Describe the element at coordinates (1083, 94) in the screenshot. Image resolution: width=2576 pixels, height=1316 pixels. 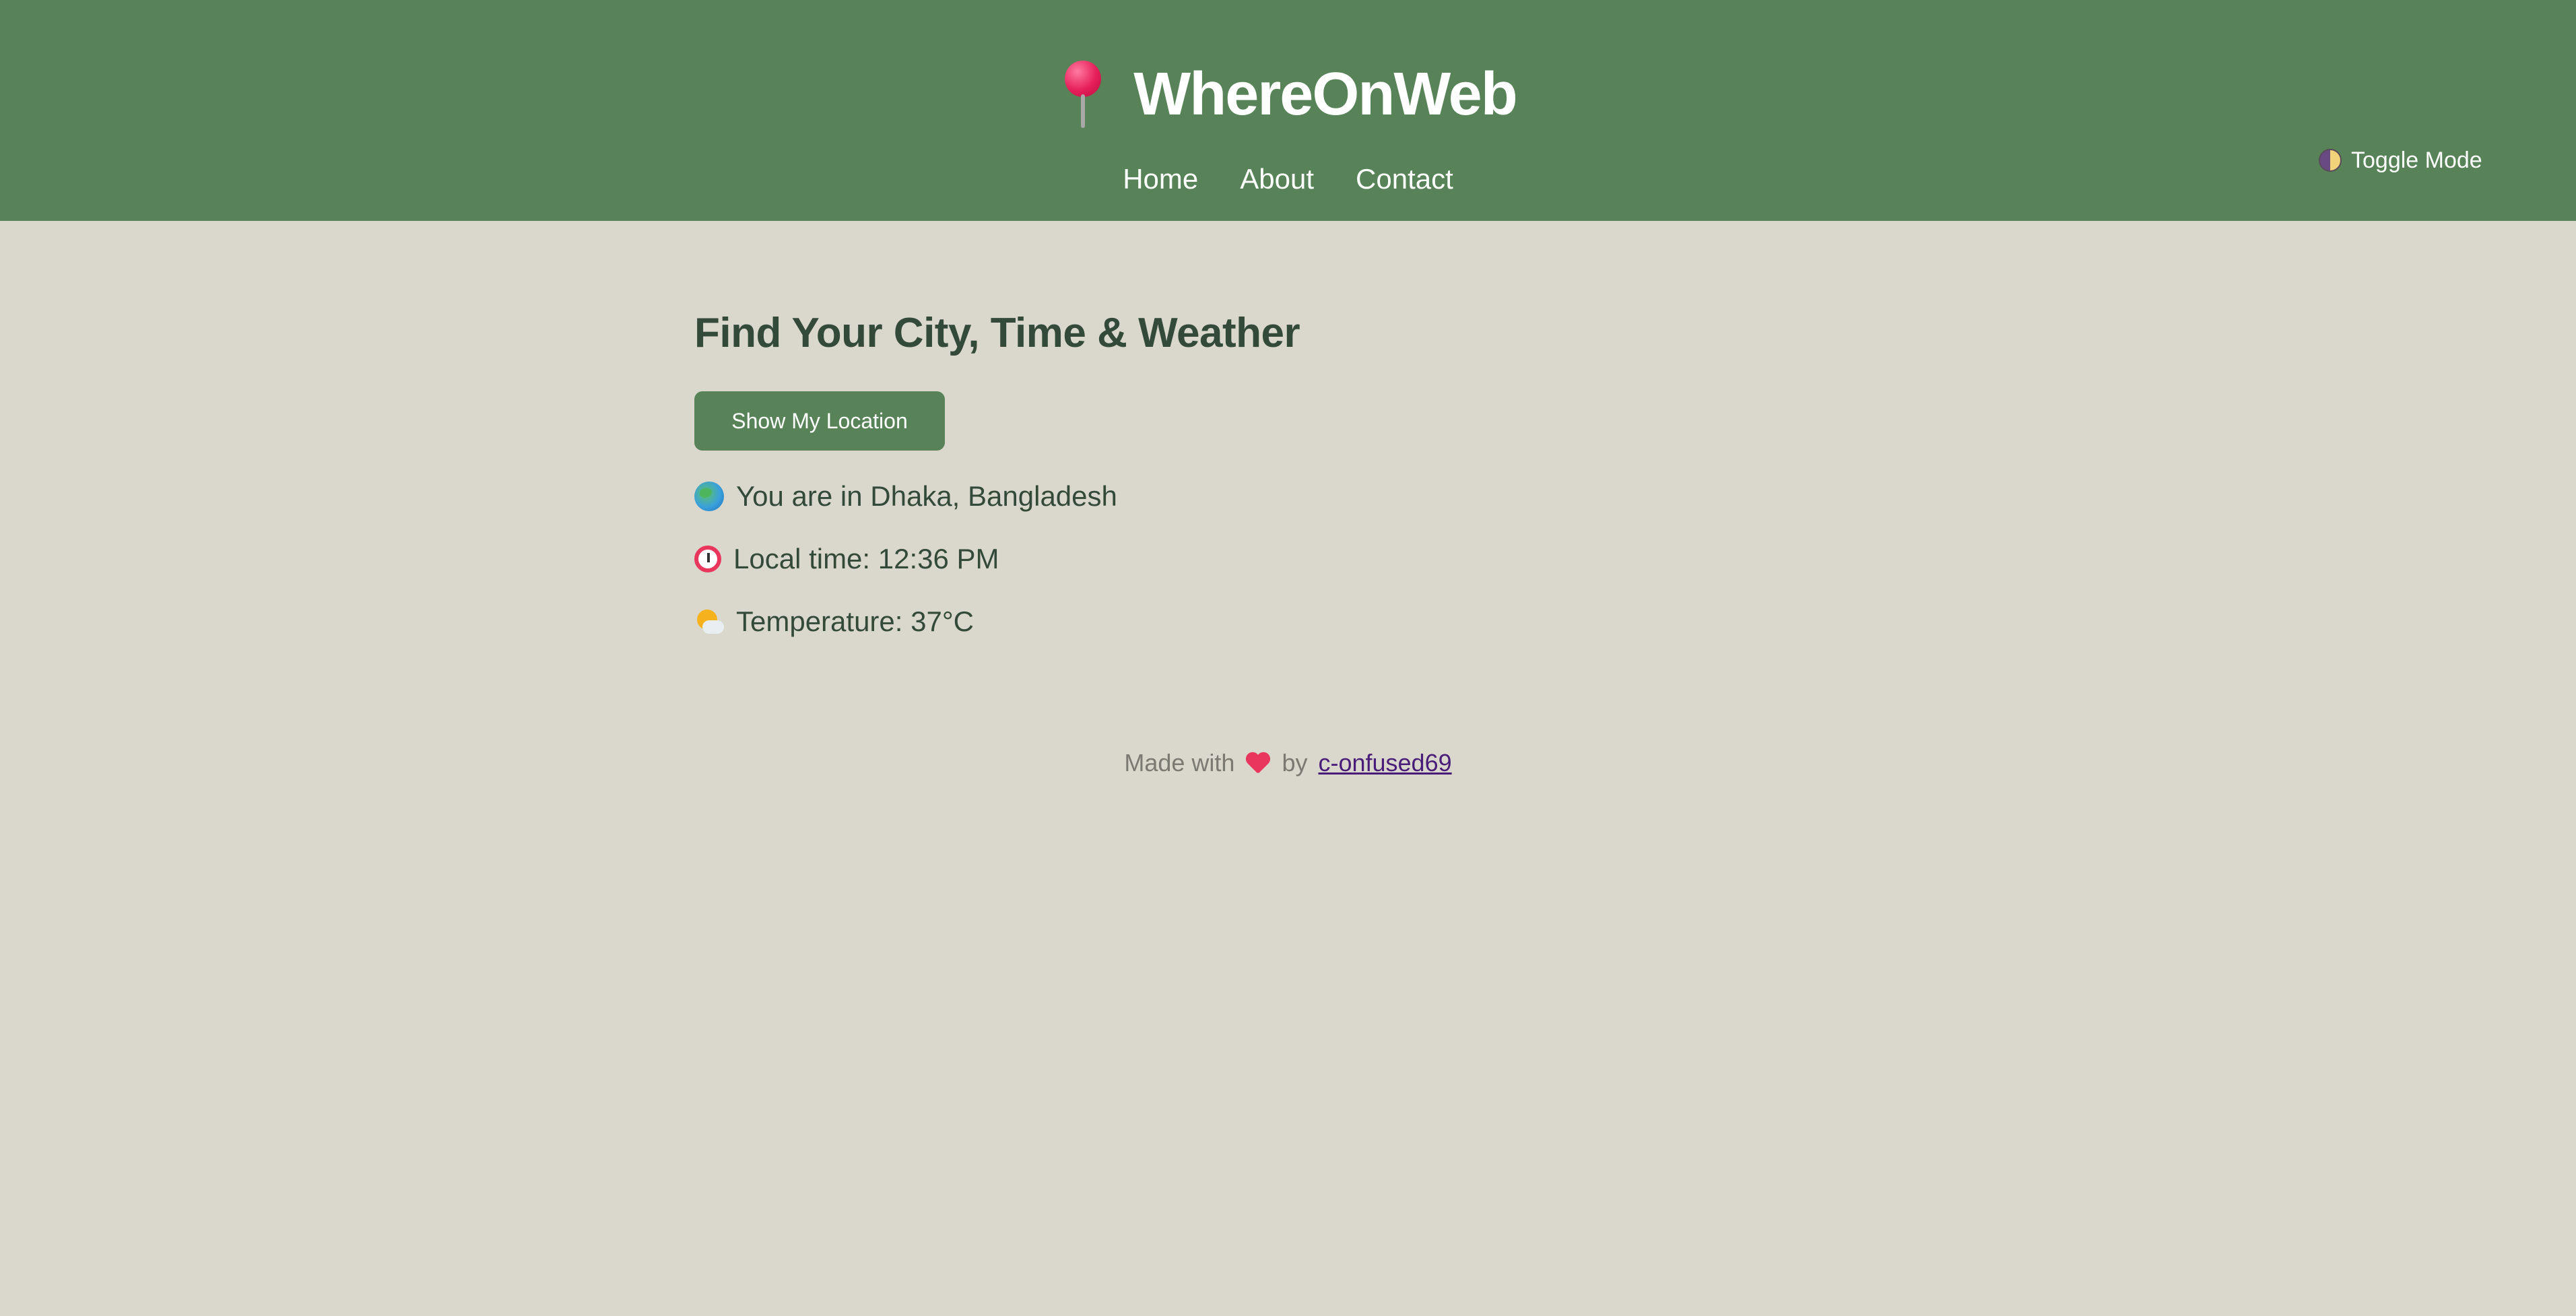
I see `round-pushpin-icon` at that location.